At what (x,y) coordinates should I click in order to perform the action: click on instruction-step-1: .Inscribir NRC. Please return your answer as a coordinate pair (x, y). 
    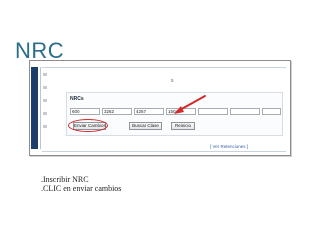
    Looking at the image, I should click on (65, 179).